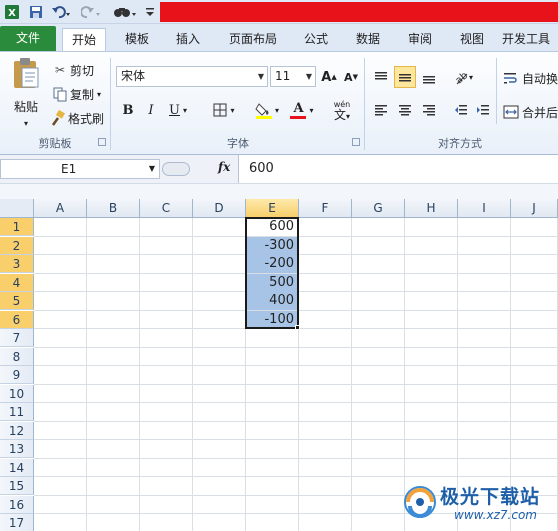 Image resolution: width=558 pixels, height=531 pixels. Describe the element at coordinates (17, 486) in the screenshot. I see `row-header-15: 15` at that location.